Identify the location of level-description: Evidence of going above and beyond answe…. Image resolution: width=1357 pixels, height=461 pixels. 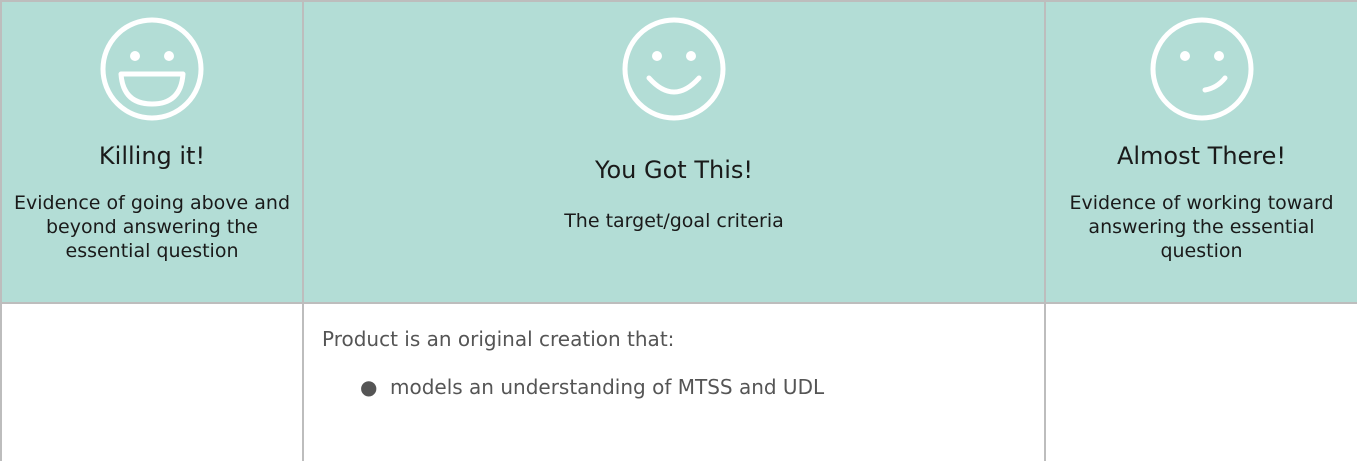
(152, 227).